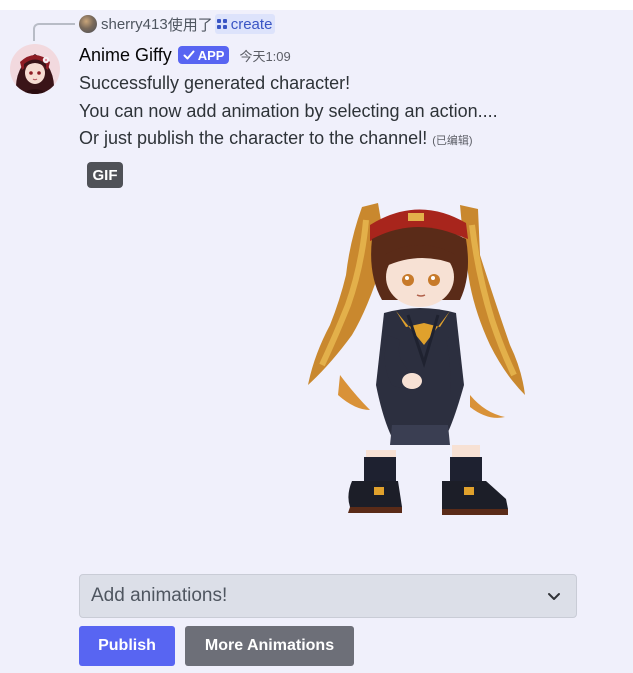  I want to click on gif-badge: GIF, so click(105, 175).